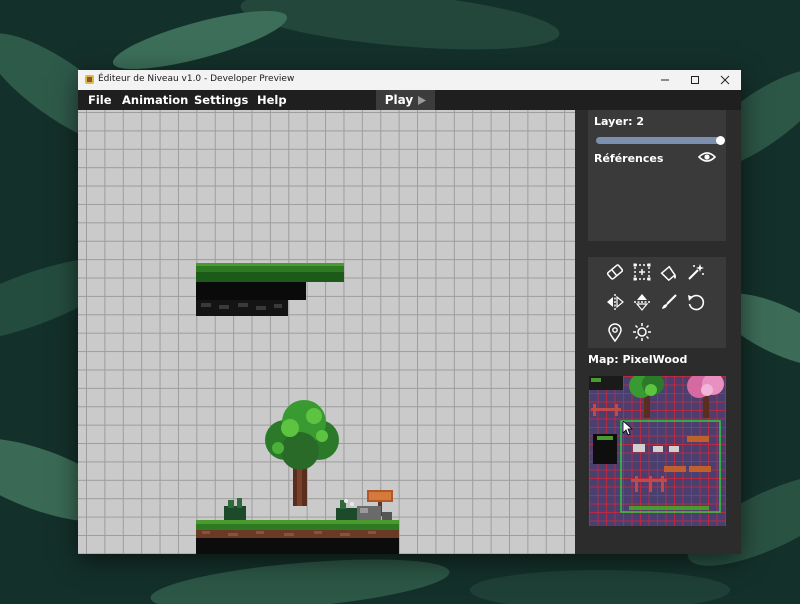 The image size is (800, 604). Describe the element at coordinates (100, 100) in the screenshot. I see `menu-file: File` at that location.